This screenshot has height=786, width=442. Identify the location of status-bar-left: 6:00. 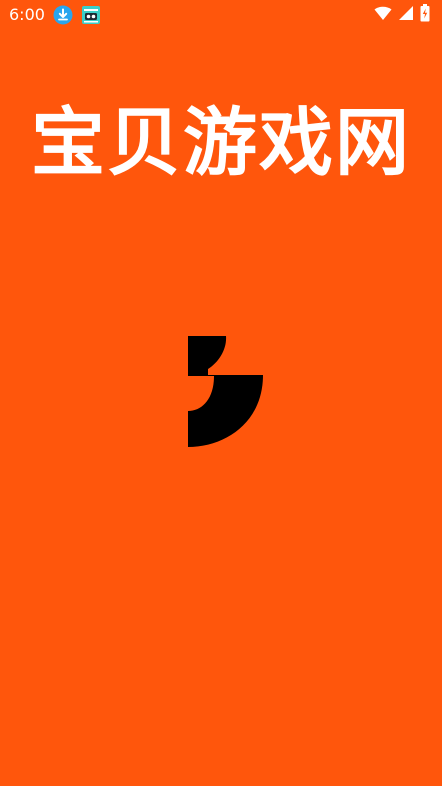
(55, 15).